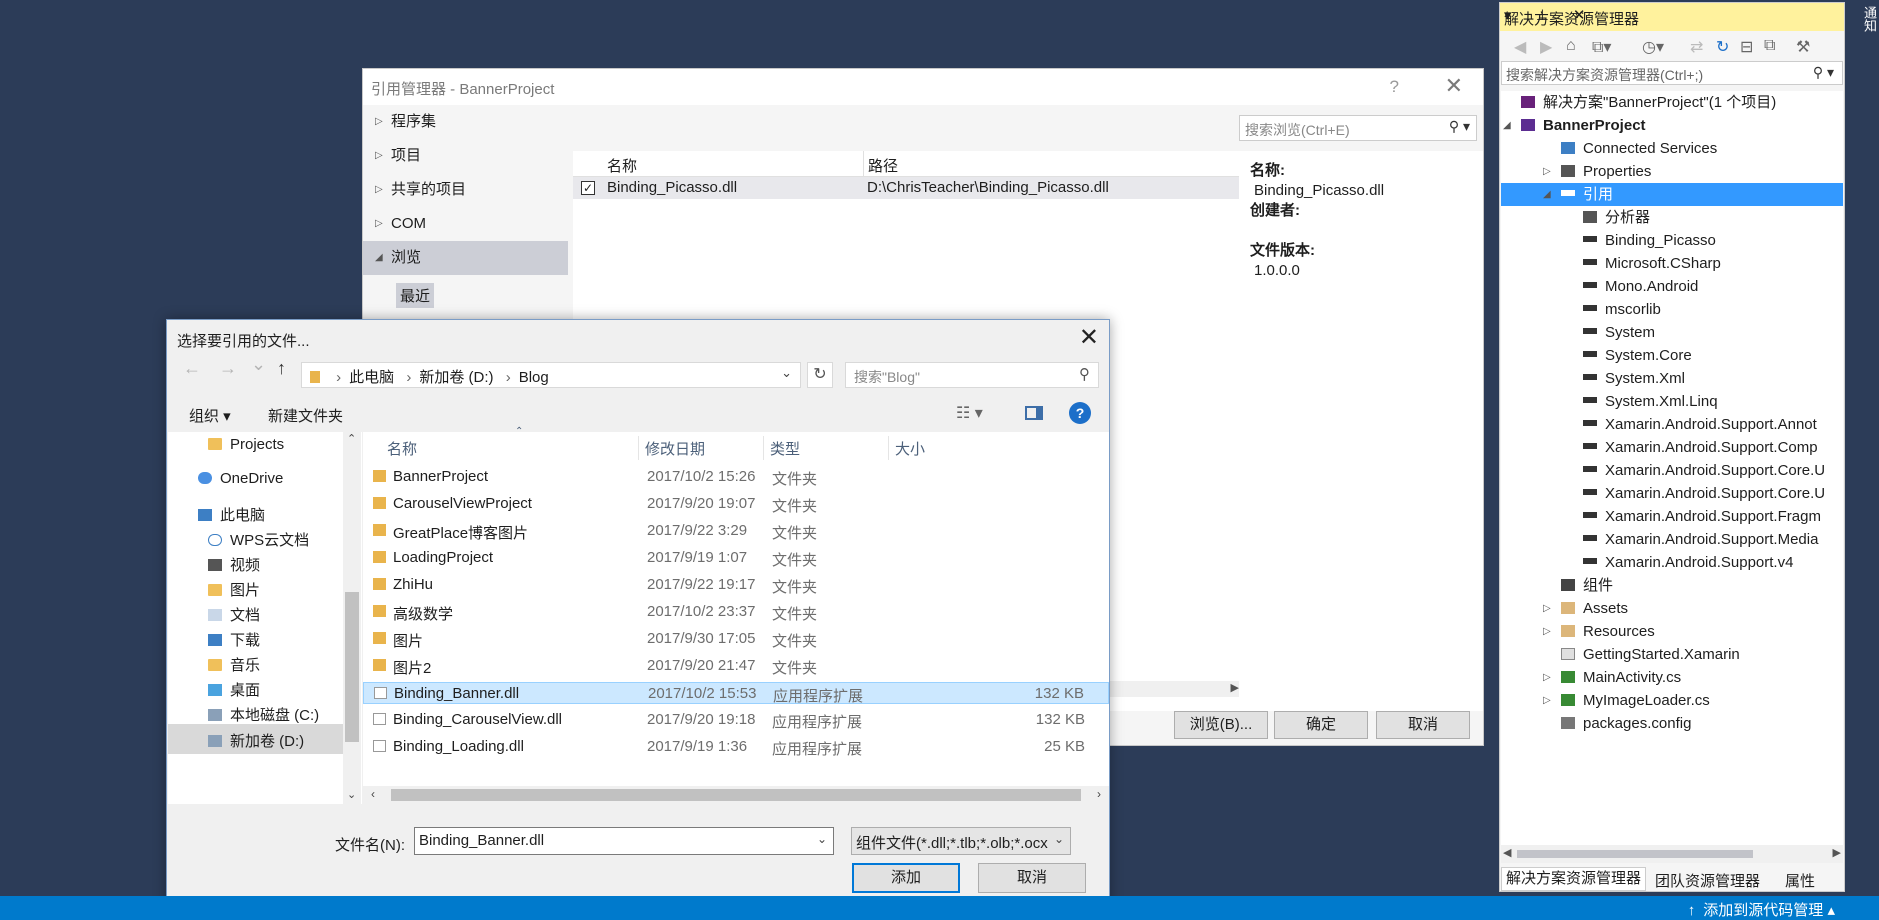 This screenshot has width=1879, height=920. Describe the element at coordinates (415, 295) in the screenshot. I see `nav-item-recent: 最近` at that location.